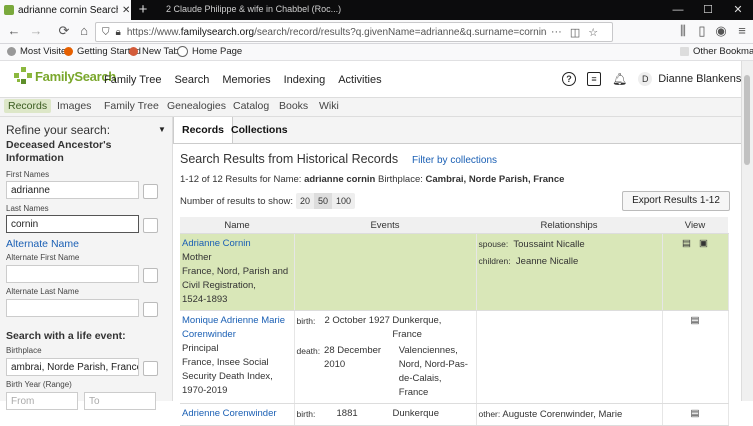 The height and width of the screenshot is (426, 753). What do you see at coordinates (66, 336) in the screenshot?
I see `life-event-heading: Search with a life event:` at bounding box center [66, 336].